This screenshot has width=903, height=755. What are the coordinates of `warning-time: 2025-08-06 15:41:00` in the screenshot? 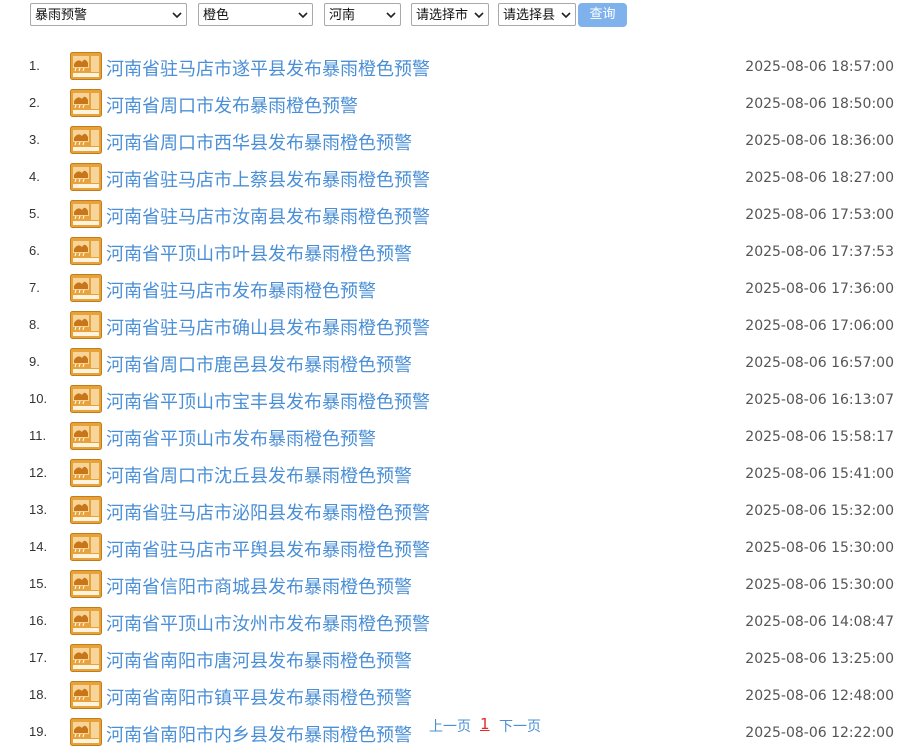 It's located at (819, 474).